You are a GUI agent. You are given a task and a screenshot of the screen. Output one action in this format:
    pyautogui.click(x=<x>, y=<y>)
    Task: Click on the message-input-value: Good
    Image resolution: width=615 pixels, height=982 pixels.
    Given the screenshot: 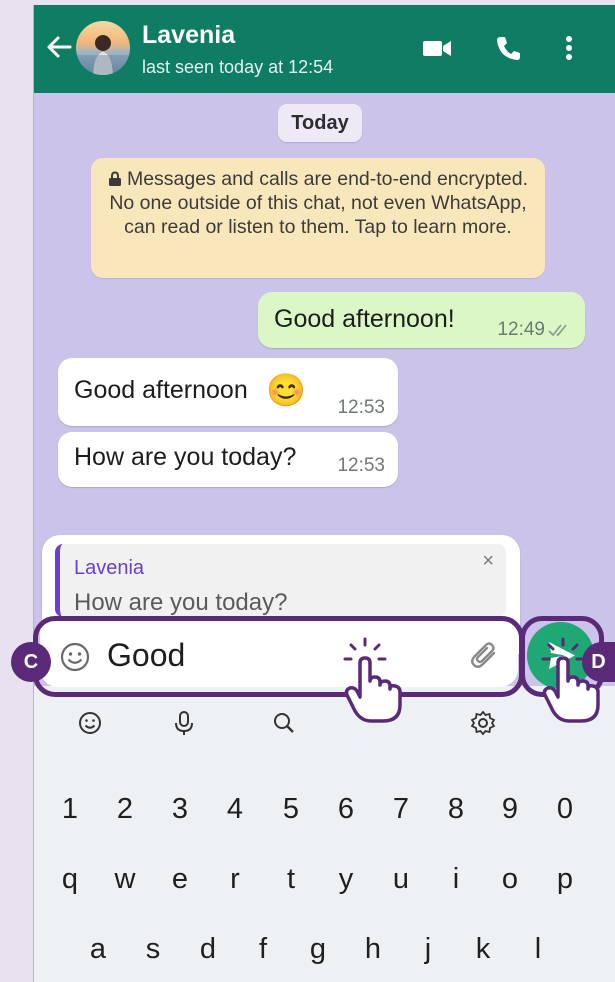 What is the action you would take?
    pyautogui.click(x=146, y=655)
    